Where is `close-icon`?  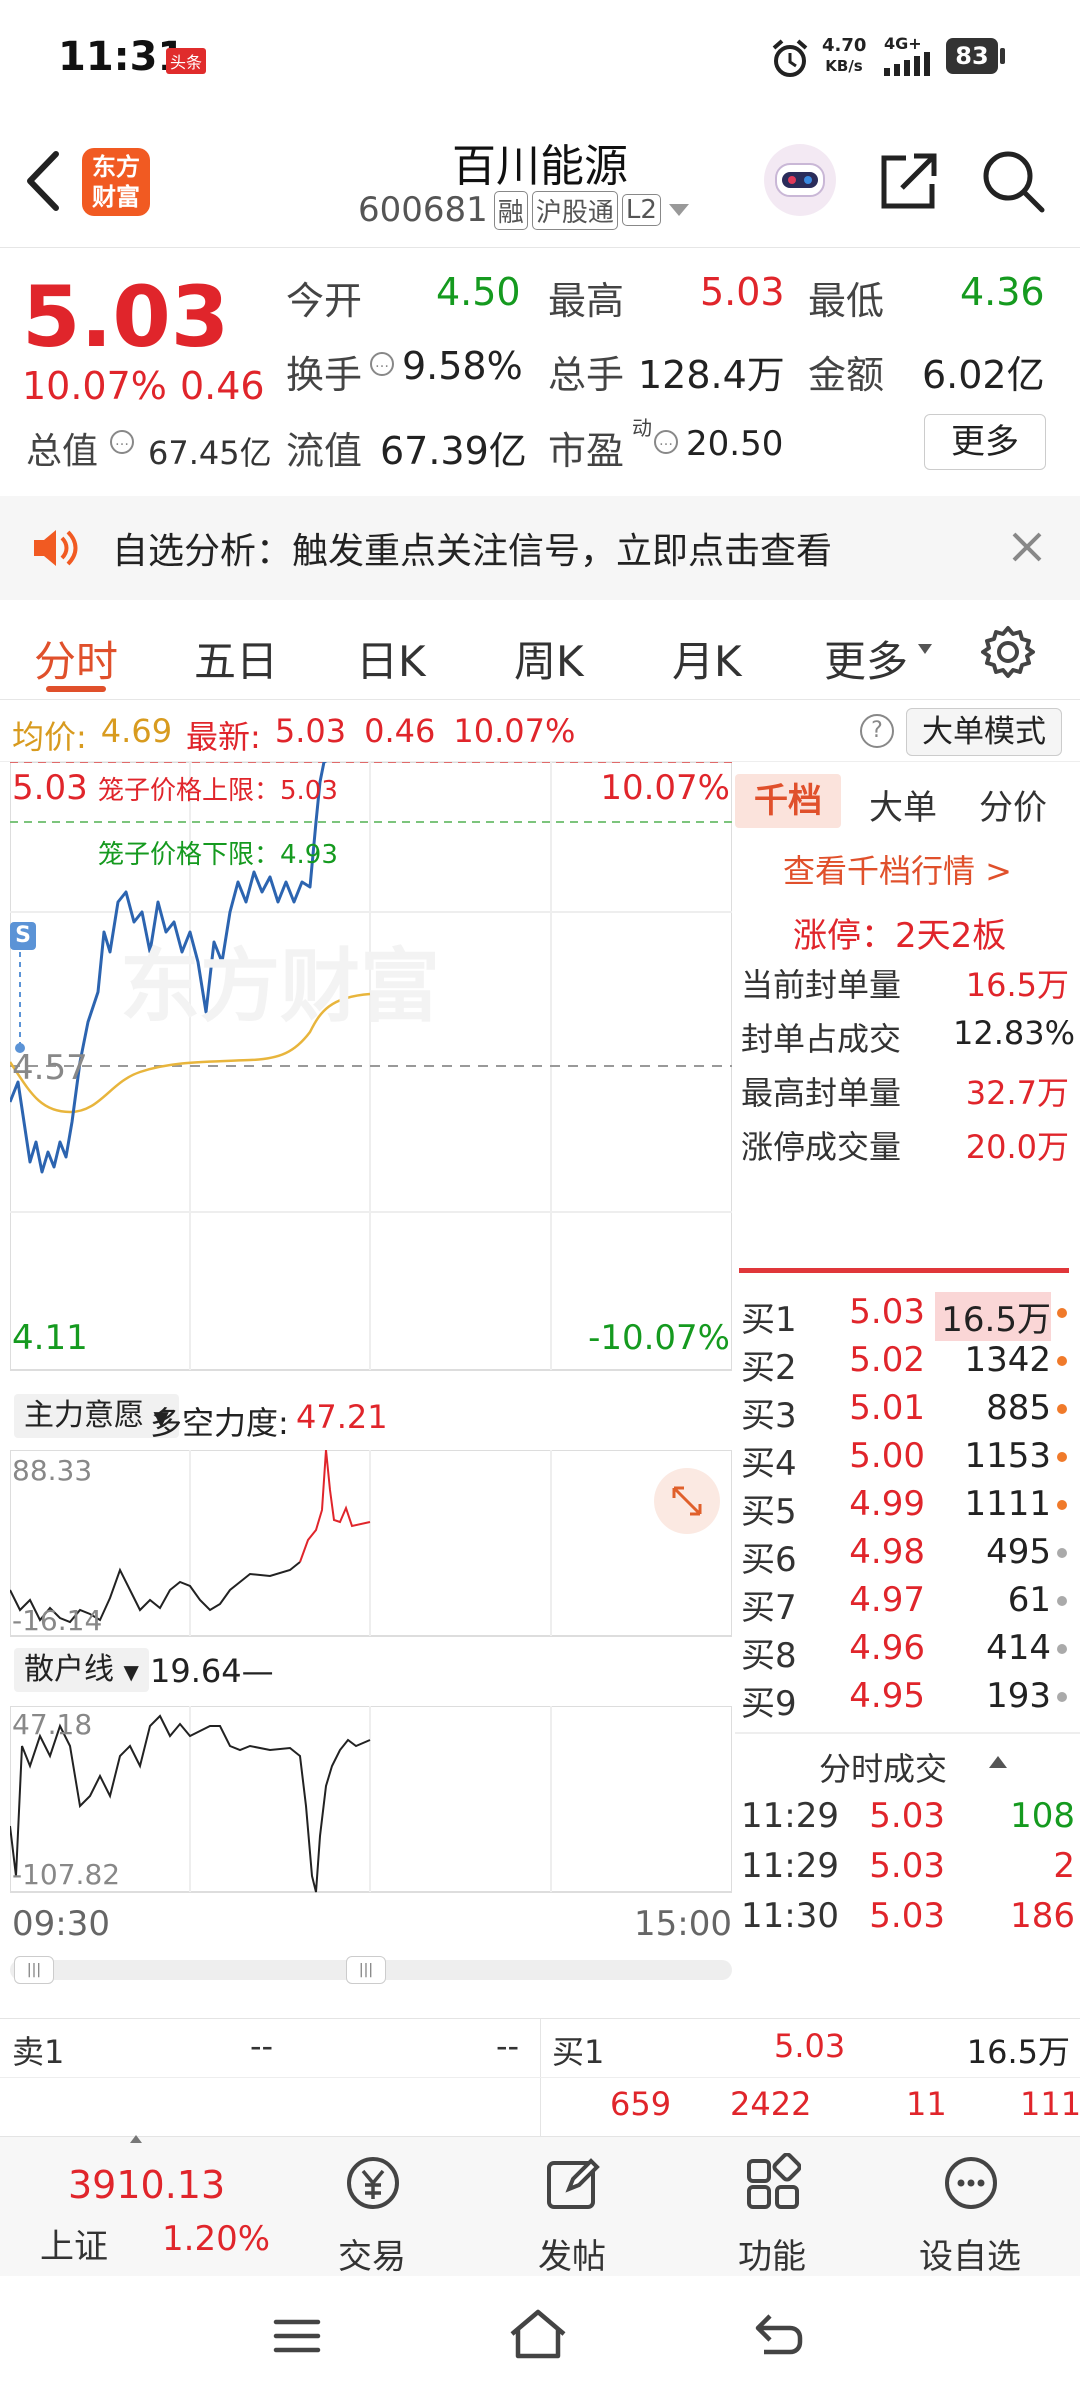
close-icon is located at coordinates (1027, 547).